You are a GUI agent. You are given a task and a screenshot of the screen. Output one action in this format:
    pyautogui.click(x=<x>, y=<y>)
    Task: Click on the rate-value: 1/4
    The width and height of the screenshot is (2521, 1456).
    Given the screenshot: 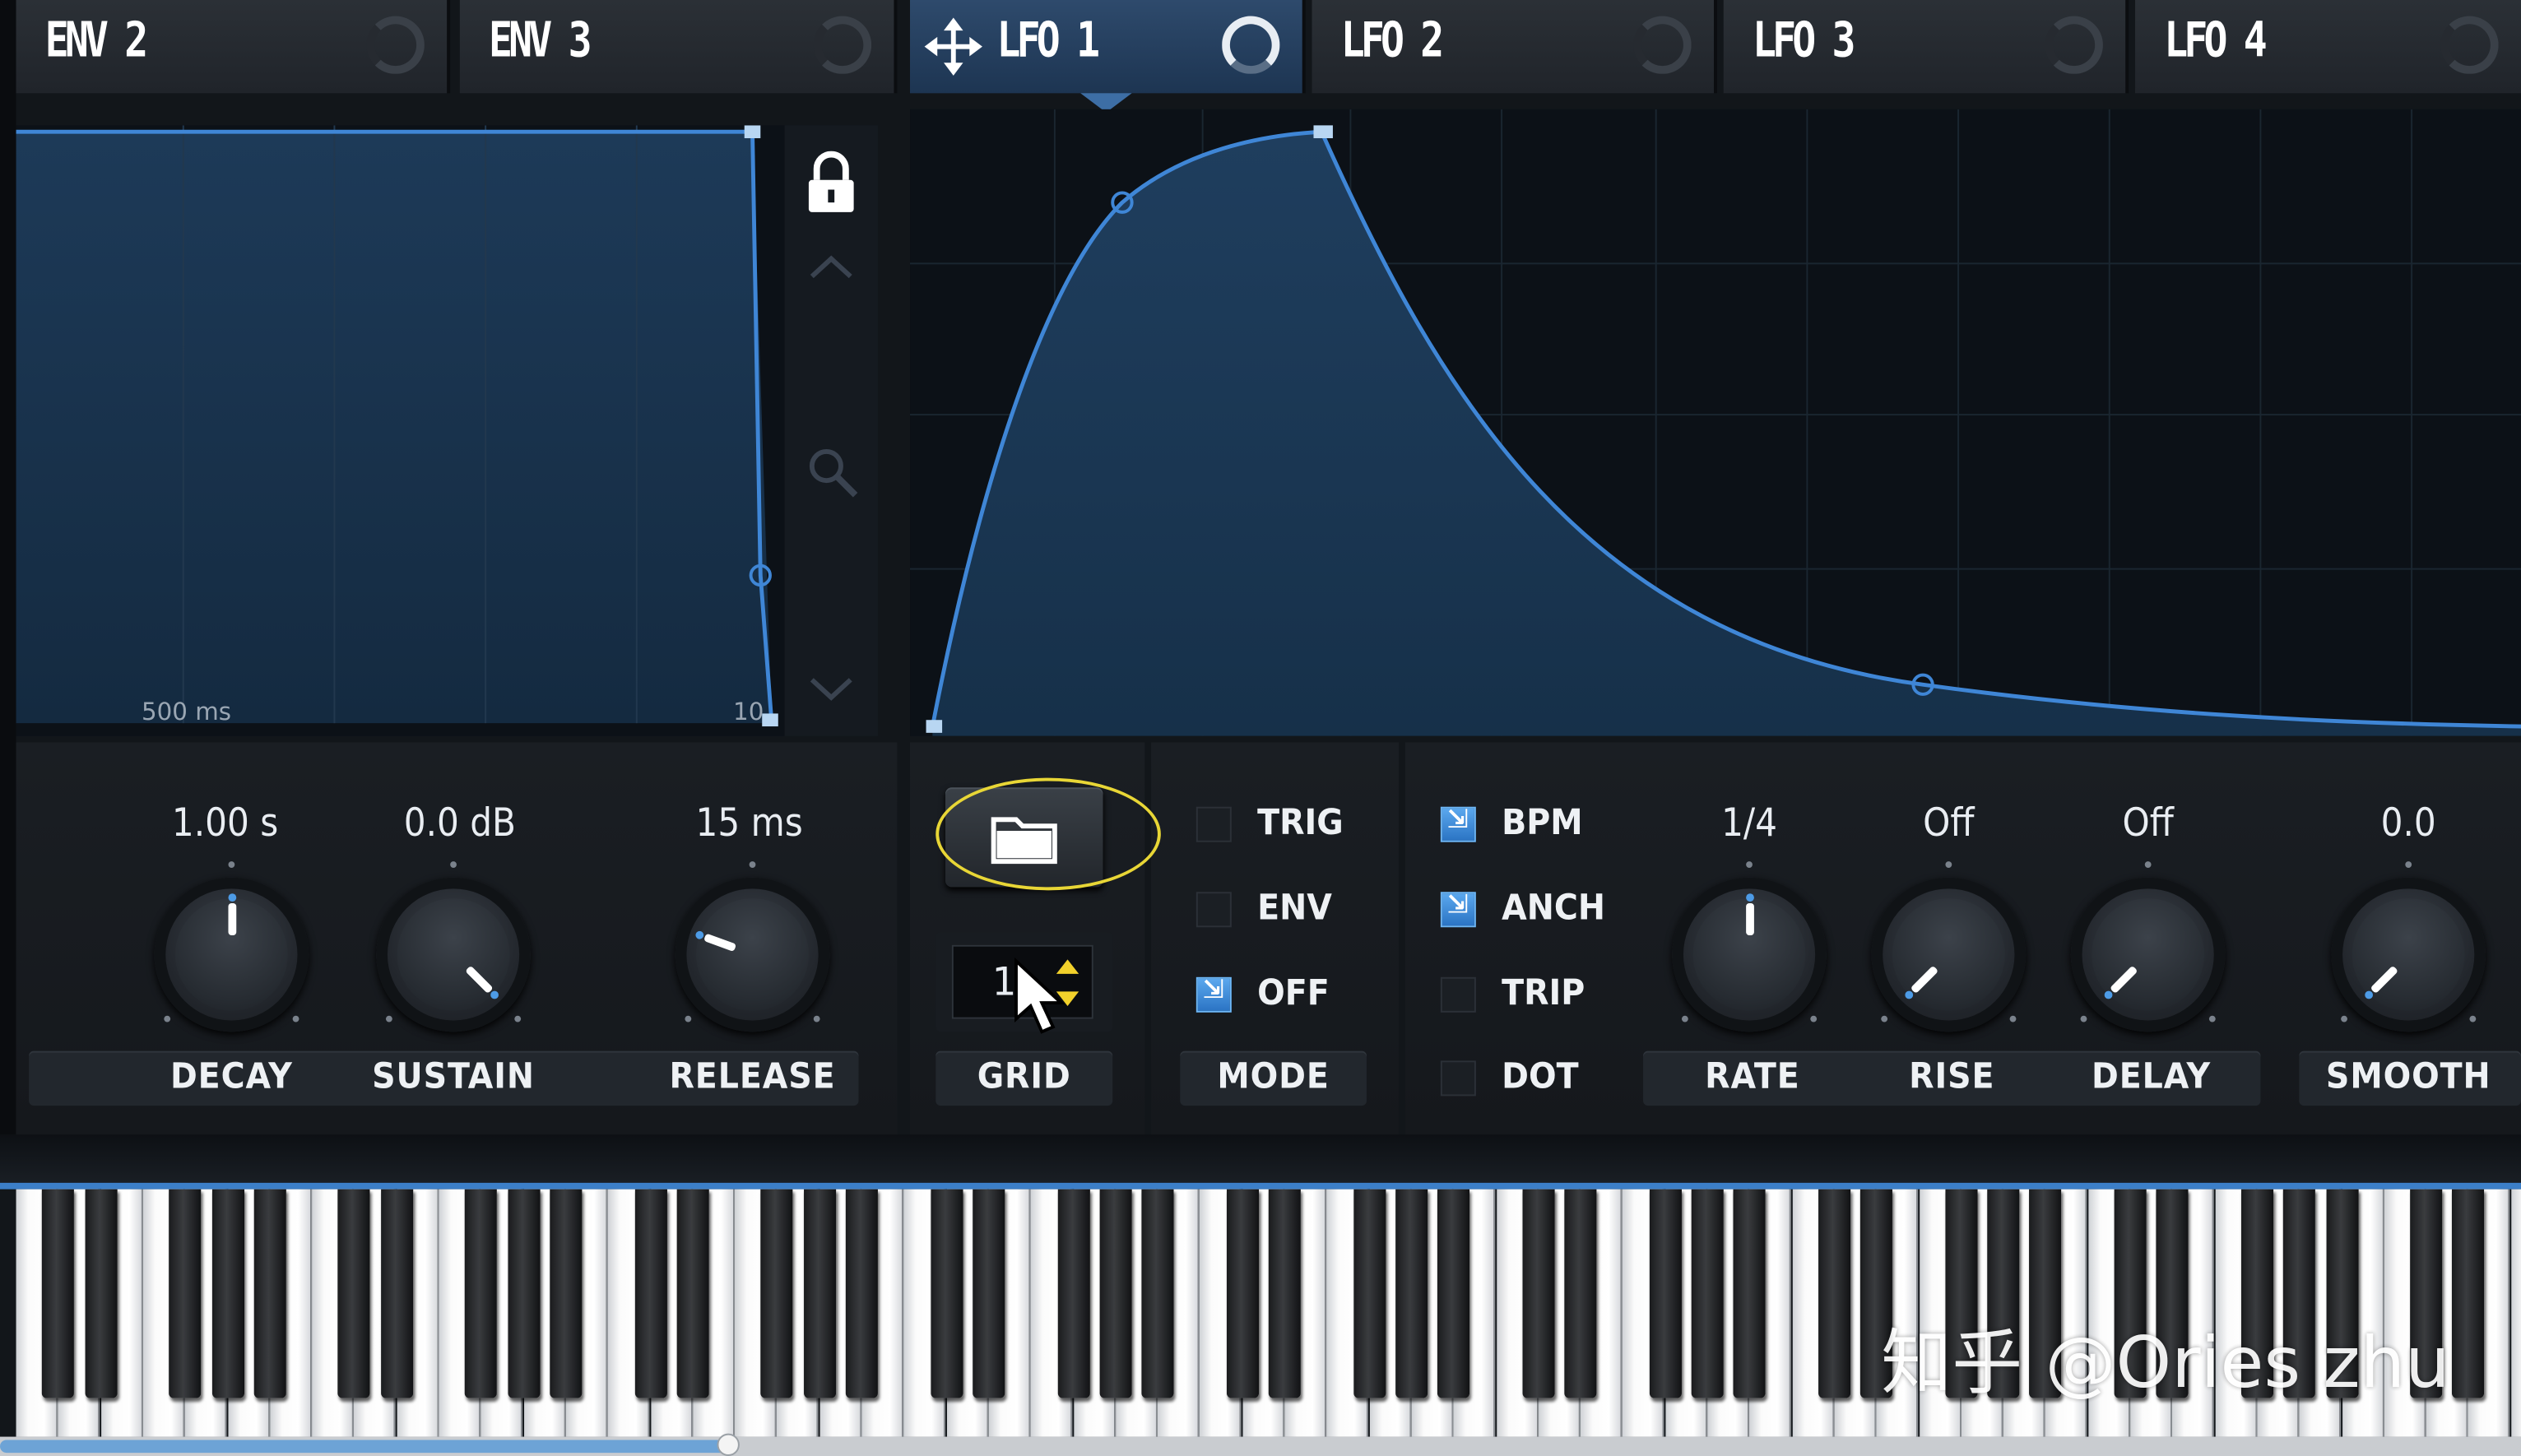 What is the action you would take?
    pyautogui.click(x=1750, y=823)
    